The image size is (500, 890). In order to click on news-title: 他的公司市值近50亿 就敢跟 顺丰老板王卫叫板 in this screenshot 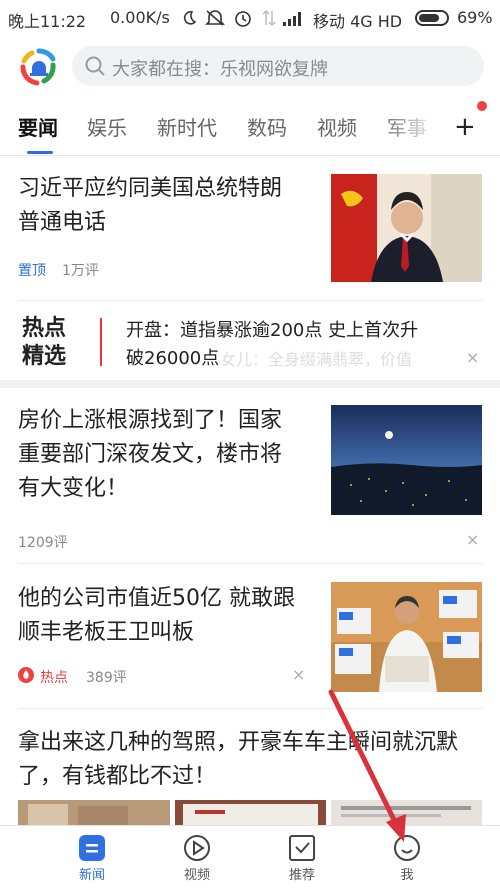, I will do `click(170, 616)`.